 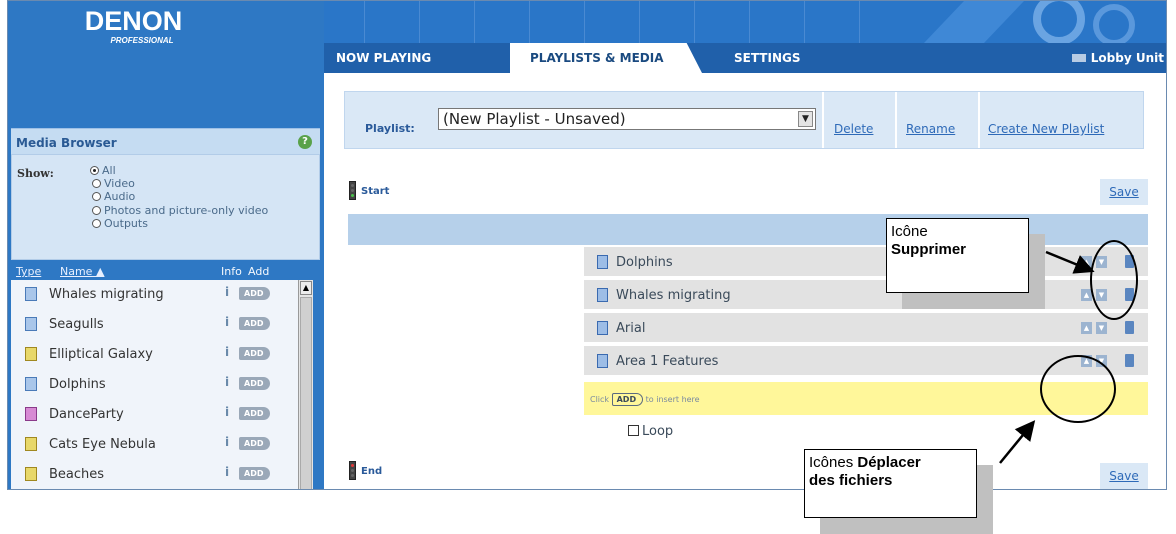 What do you see at coordinates (1086, 328) in the screenshot?
I see `move-up-icon: ▲` at bounding box center [1086, 328].